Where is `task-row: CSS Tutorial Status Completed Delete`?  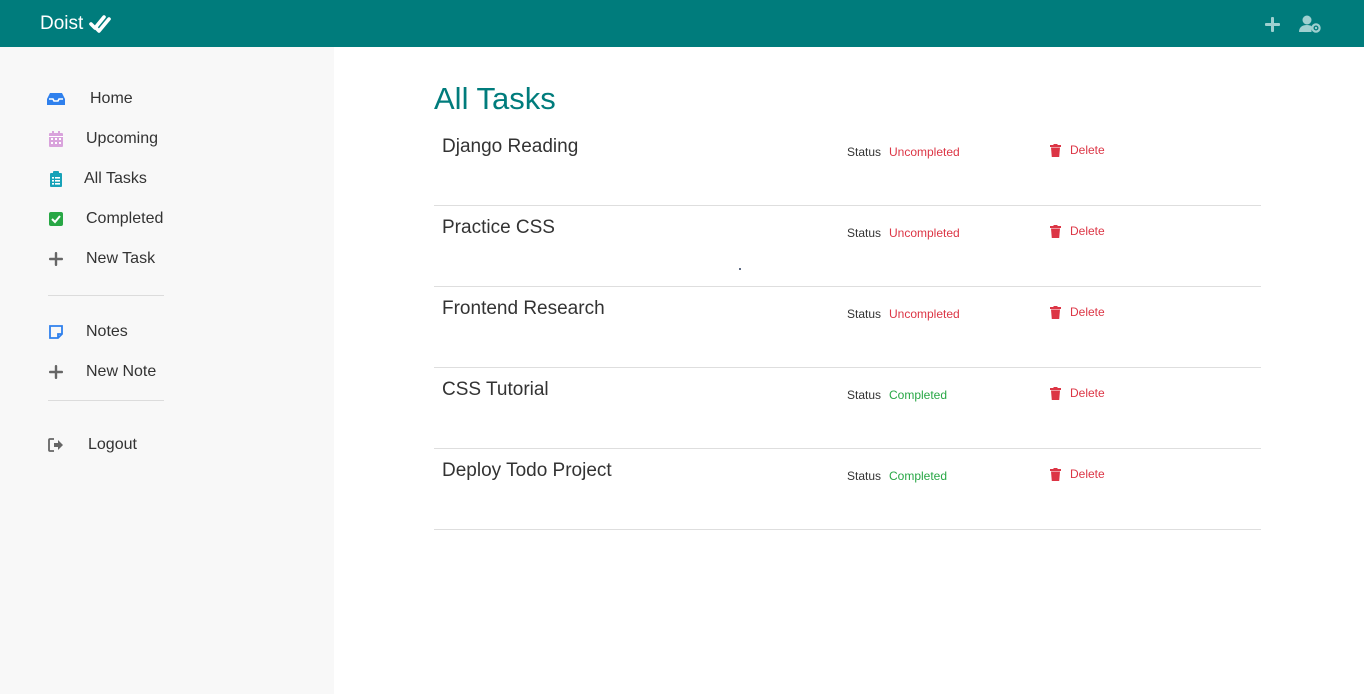
task-row: CSS Tutorial Status Completed Delete is located at coordinates (847, 408).